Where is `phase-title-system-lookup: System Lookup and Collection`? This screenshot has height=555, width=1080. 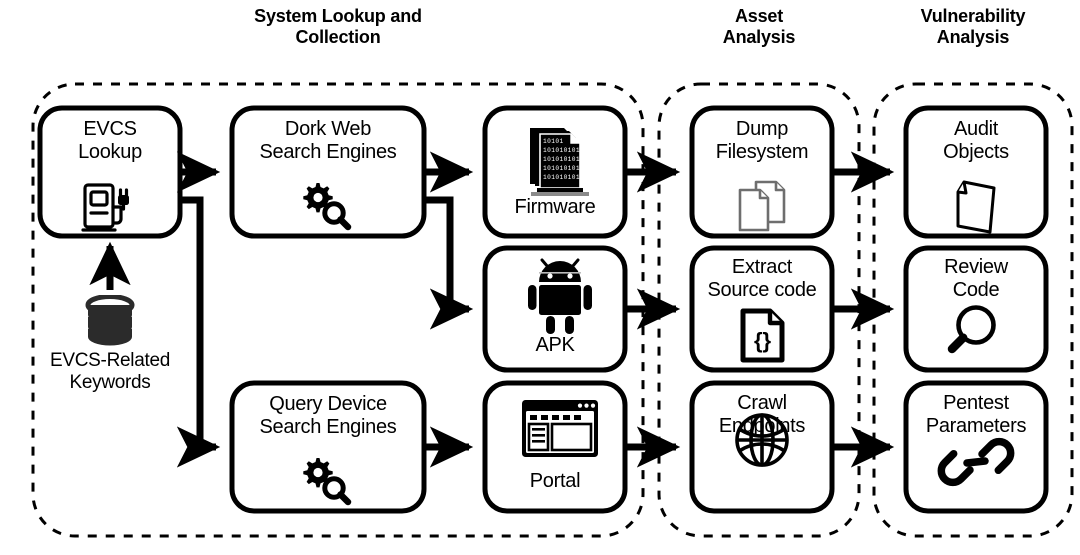 phase-title-system-lookup: System Lookup and Collection is located at coordinates (338, 27).